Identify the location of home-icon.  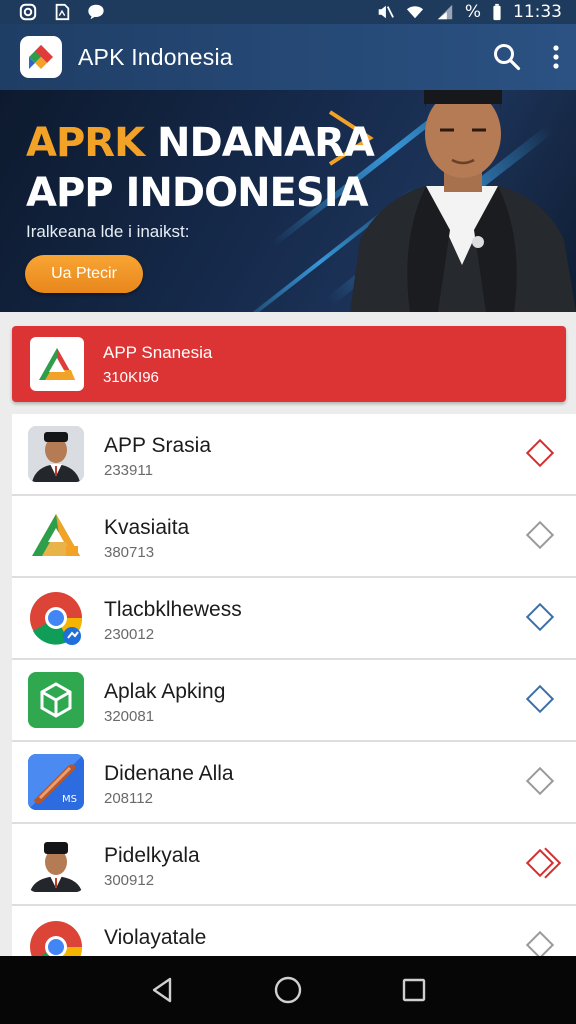
(288, 990).